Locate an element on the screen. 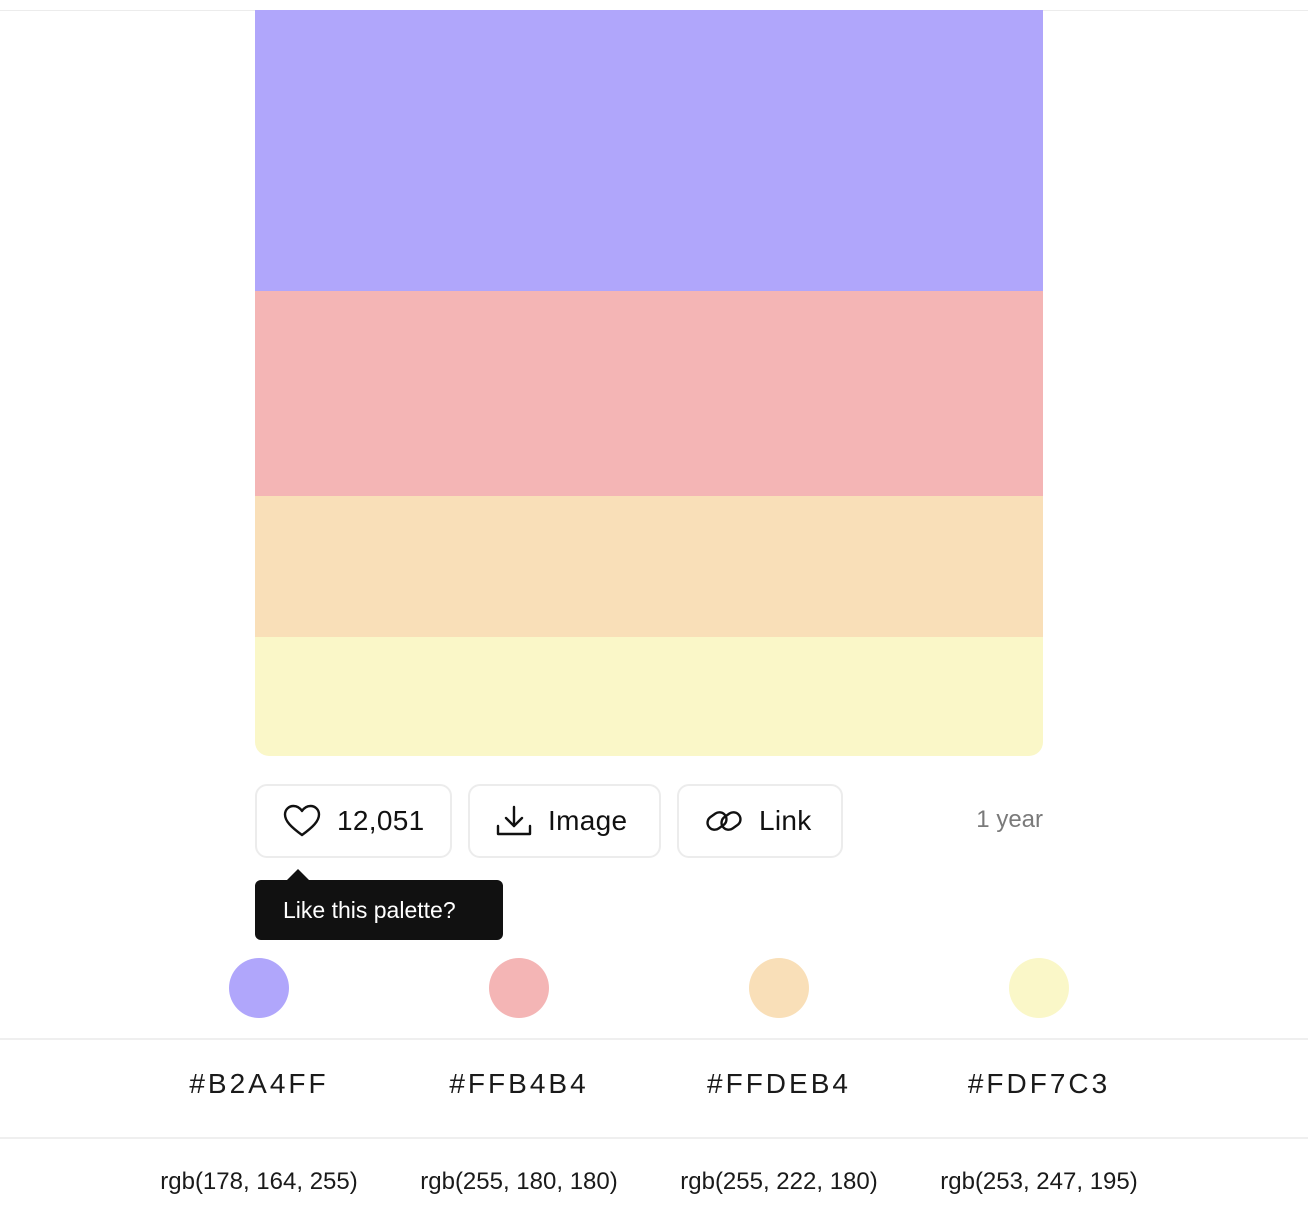  rgb-value: rgb(178, 164, 255) is located at coordinates (259, 1182).